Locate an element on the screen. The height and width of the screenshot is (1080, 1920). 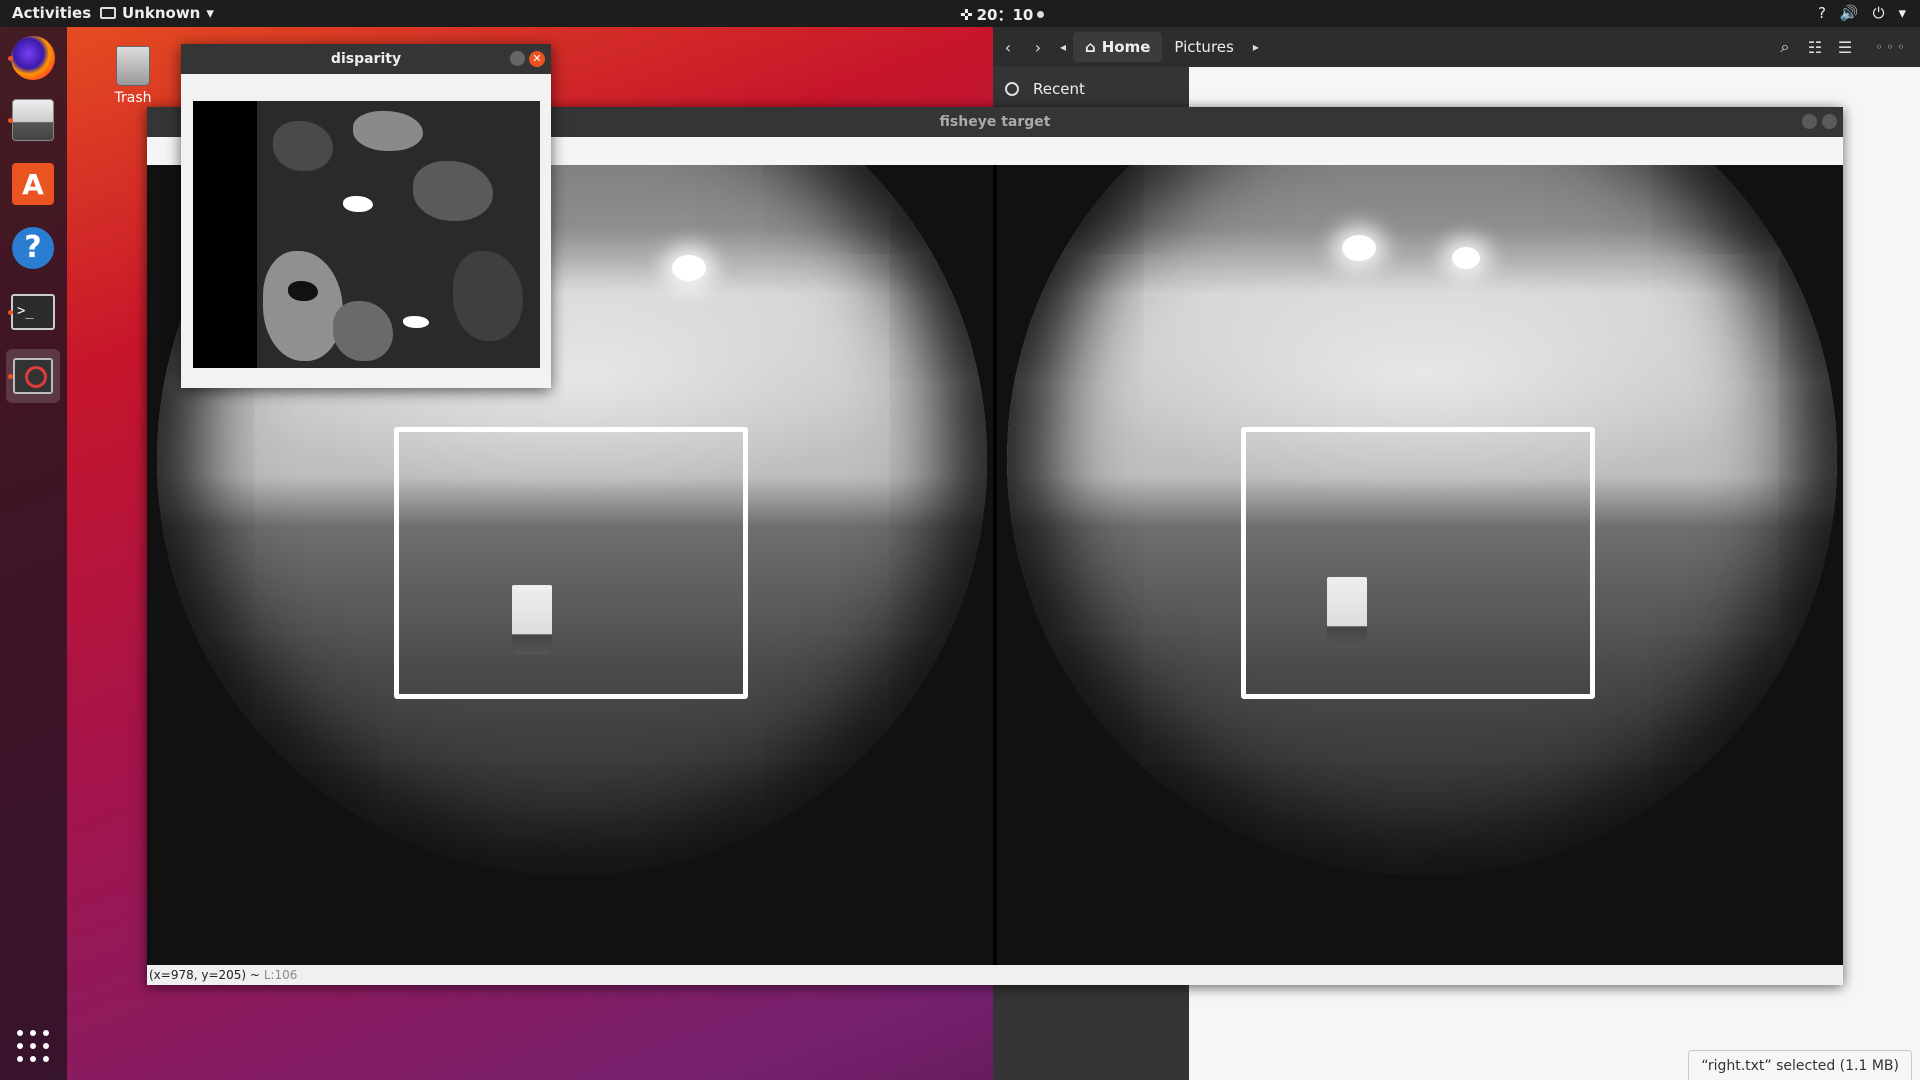
disparity-window: disparity ✕ is located at coordinates (366, 216).